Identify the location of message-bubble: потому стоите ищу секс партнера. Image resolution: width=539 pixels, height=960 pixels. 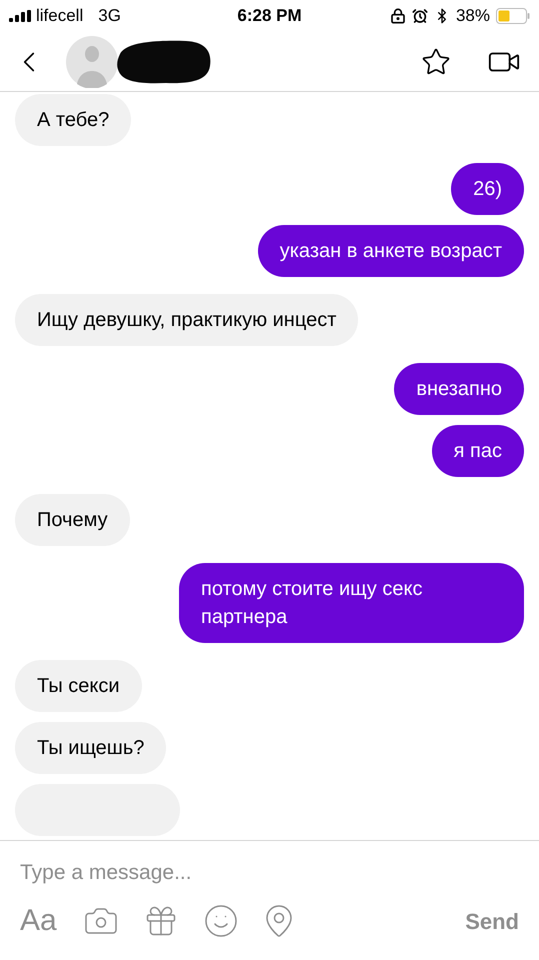
(351, 603).